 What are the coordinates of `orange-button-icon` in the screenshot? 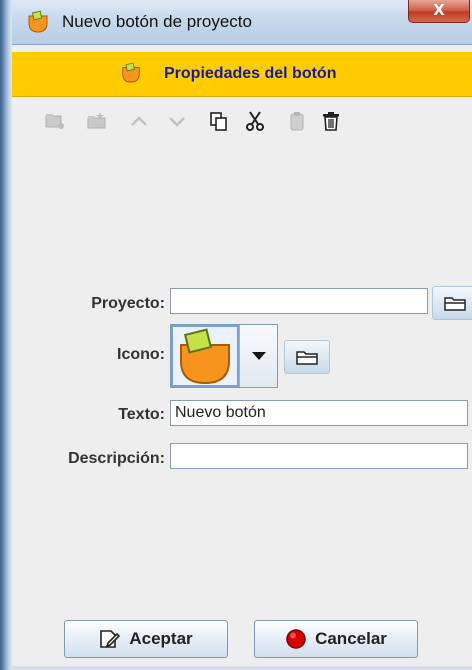 It's located at (205, 356).